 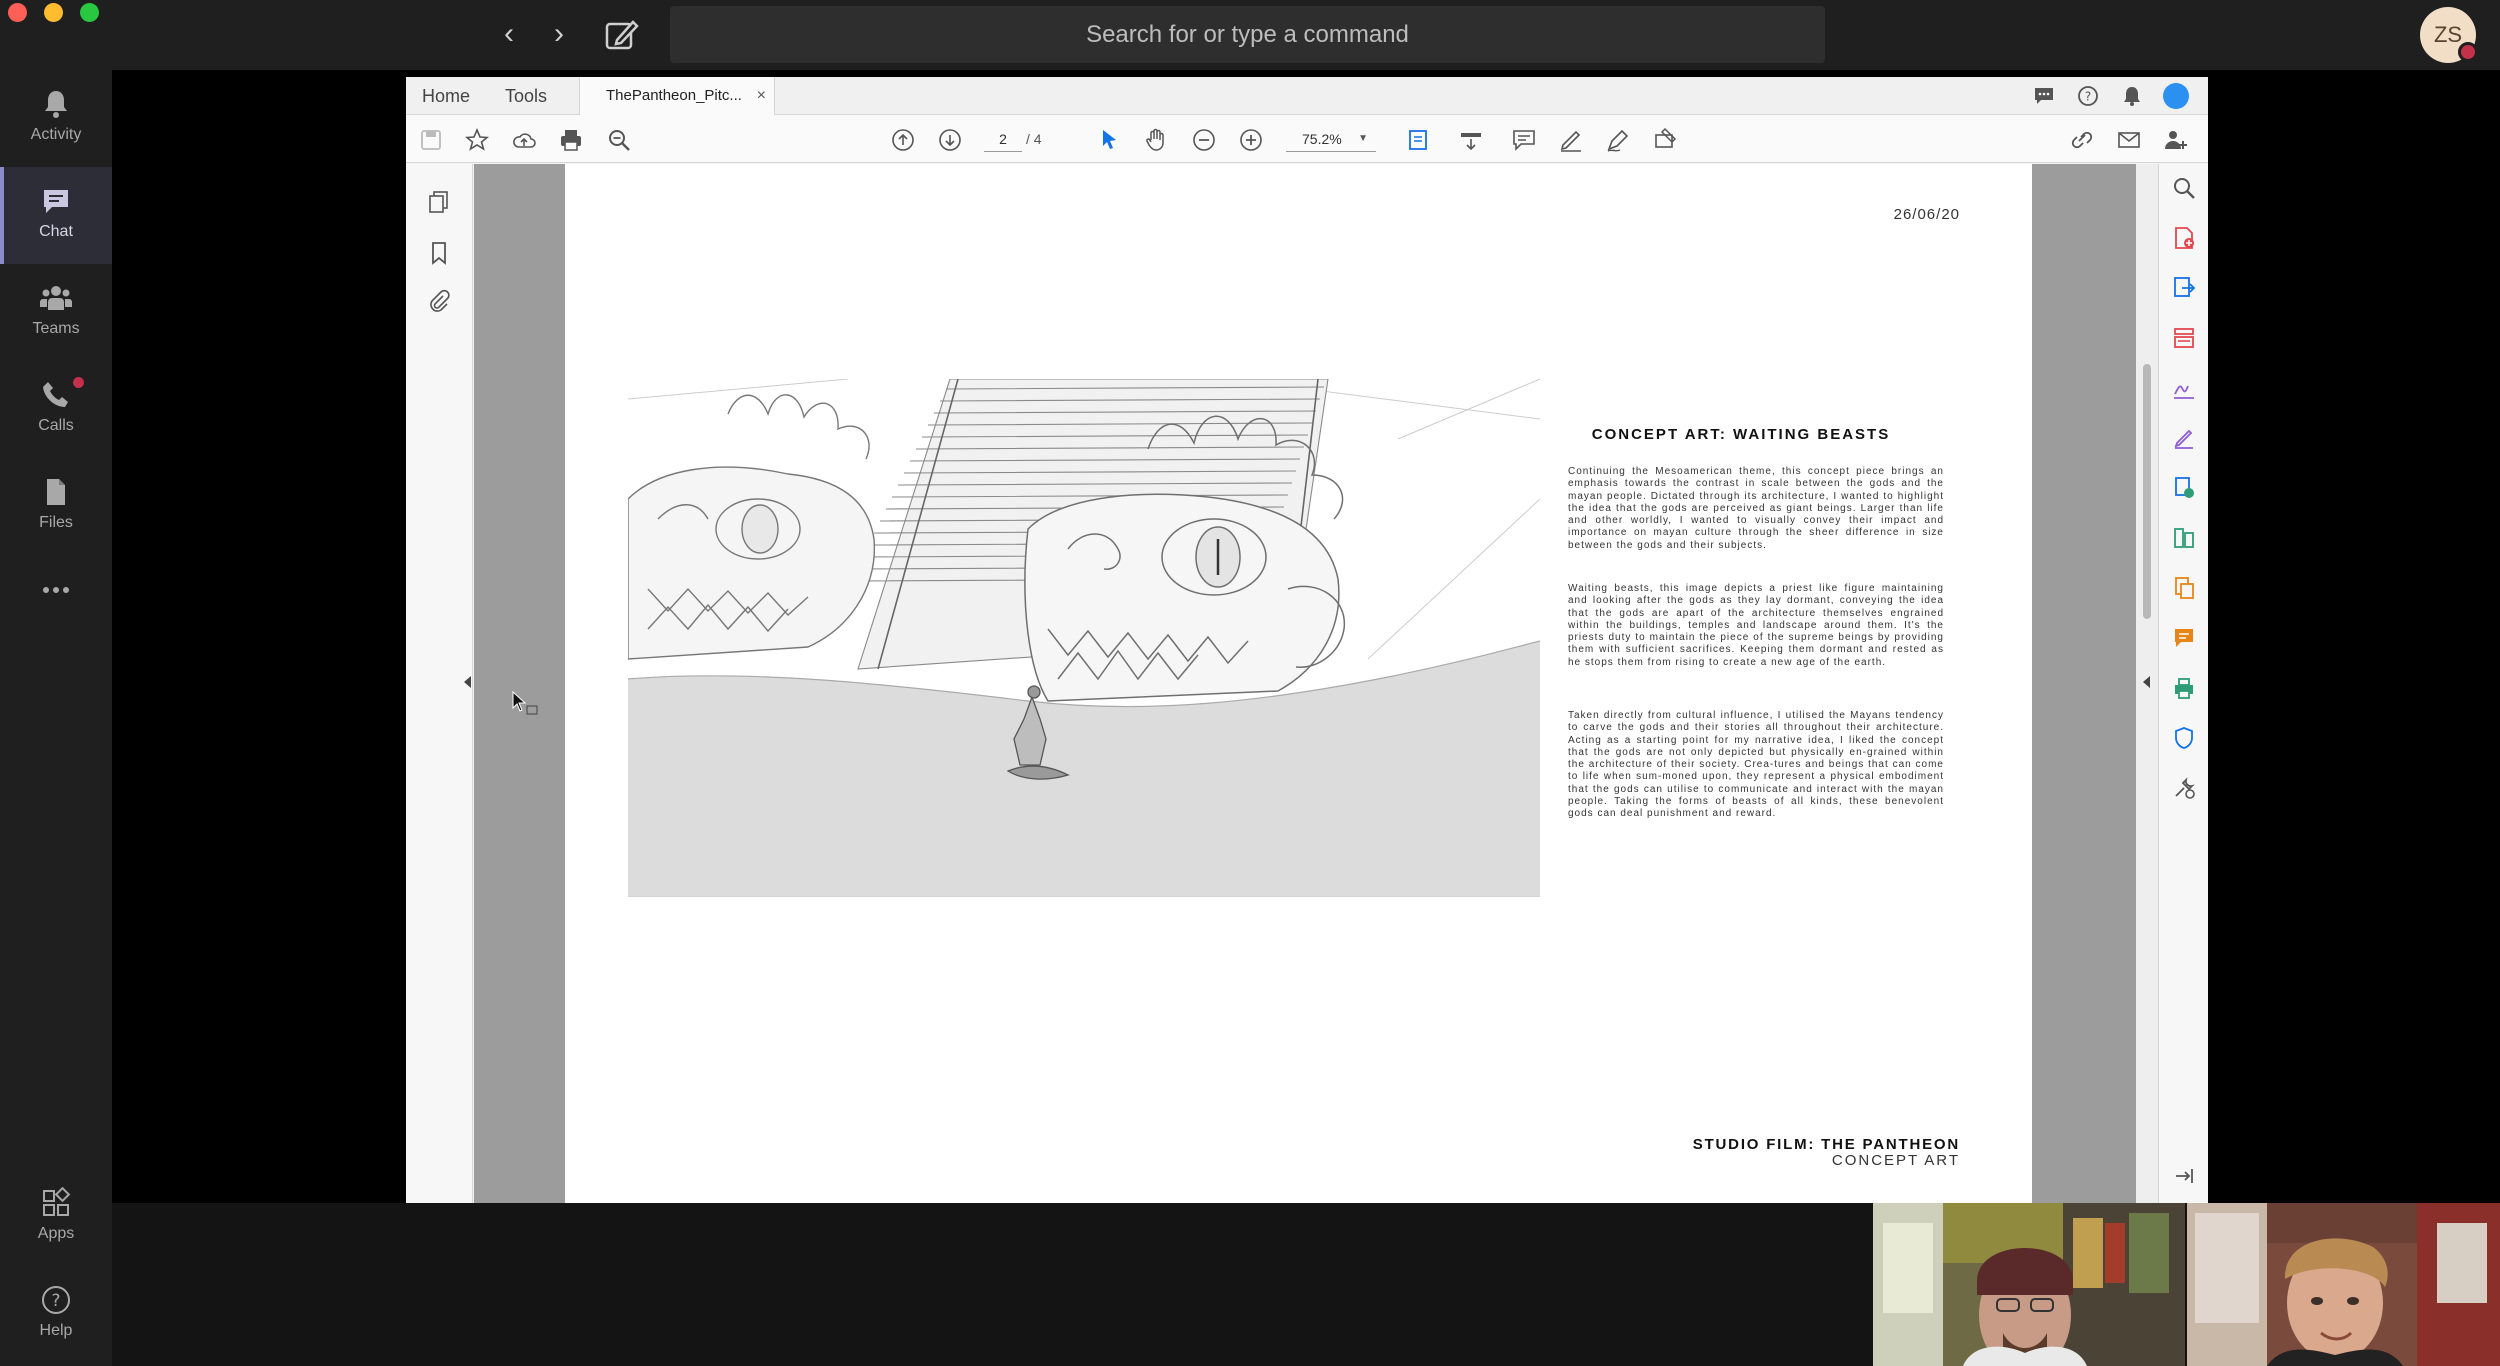 What do you see at coordinates (526, 96) in the screenshot?
I see `tab-tools: Tools` at bounding box center [526, 96].